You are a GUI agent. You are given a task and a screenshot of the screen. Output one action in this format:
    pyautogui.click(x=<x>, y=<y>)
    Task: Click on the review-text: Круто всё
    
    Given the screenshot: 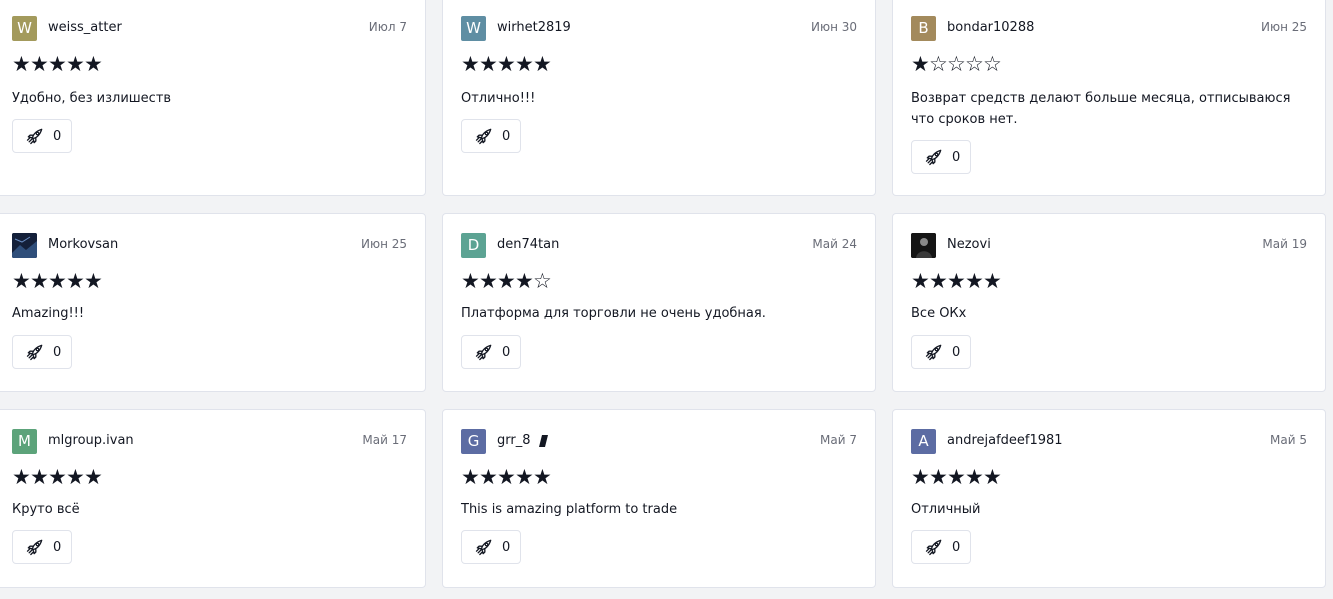 What is the action you would take?
    pyautogui.click(x=46, y=509)
    